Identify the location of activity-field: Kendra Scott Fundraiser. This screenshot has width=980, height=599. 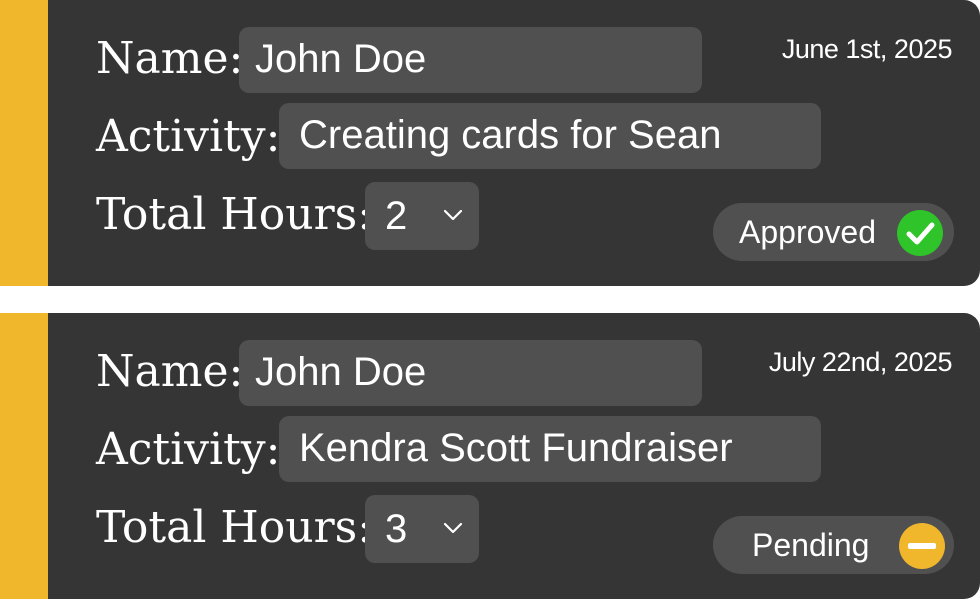
(550, 449).